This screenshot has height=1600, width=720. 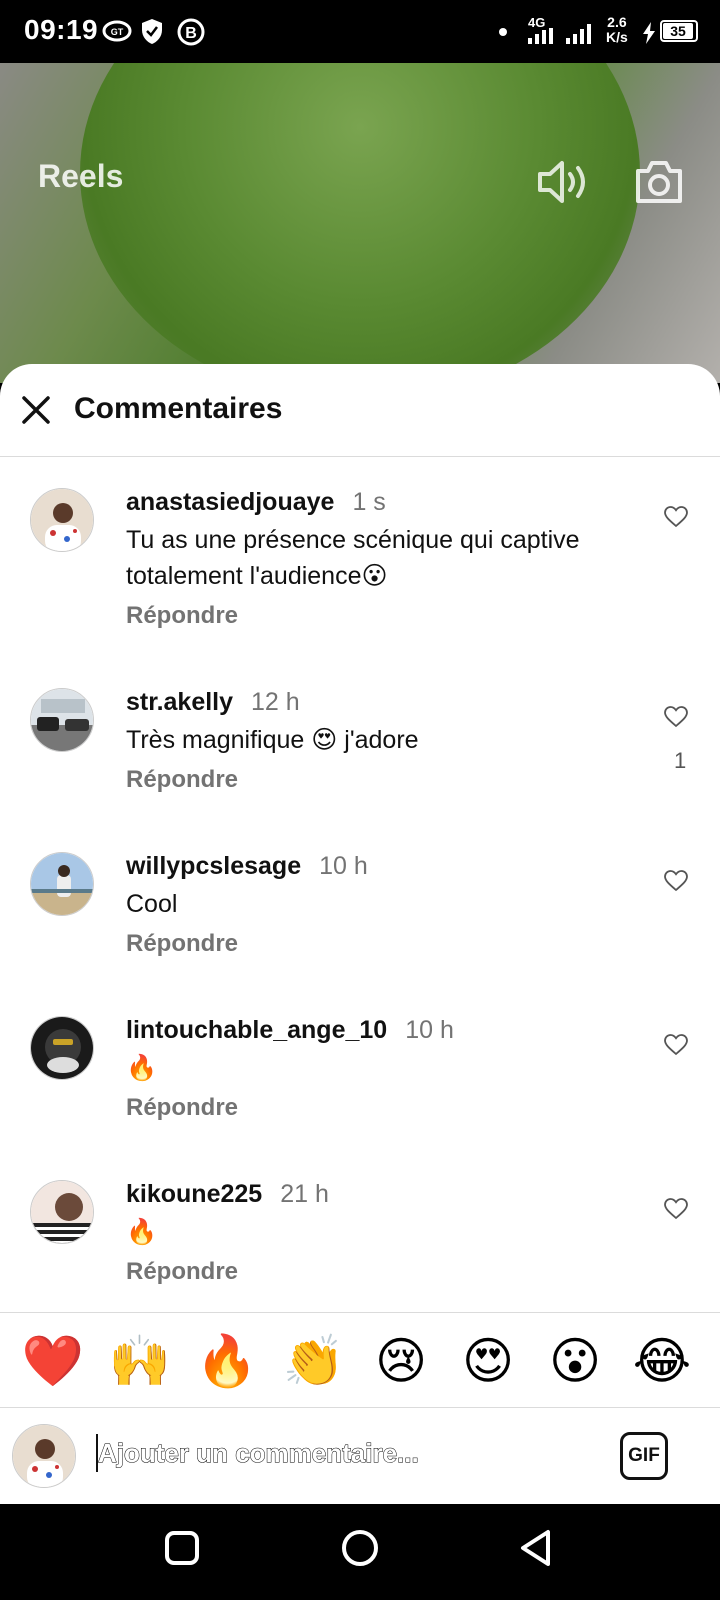 What do you see at coordinates (213, 866) in the screenshot?
I see `username-text: willypcslesage` at bounding box center [213, 866].